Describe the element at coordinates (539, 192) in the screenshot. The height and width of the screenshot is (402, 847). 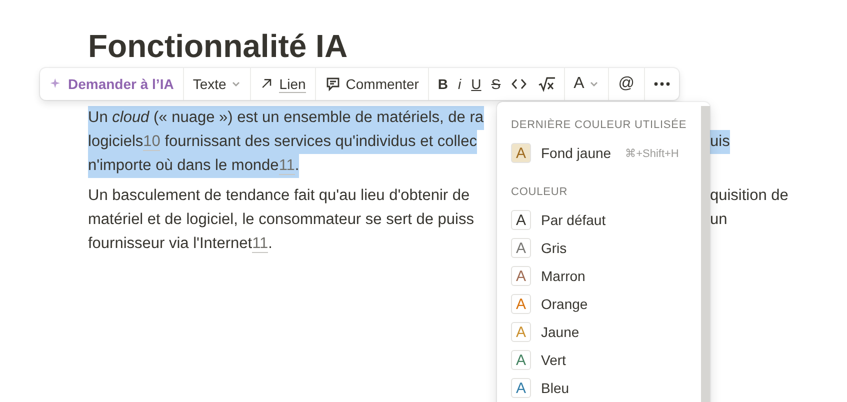
I see `section-heading: COULEUR` at that location.